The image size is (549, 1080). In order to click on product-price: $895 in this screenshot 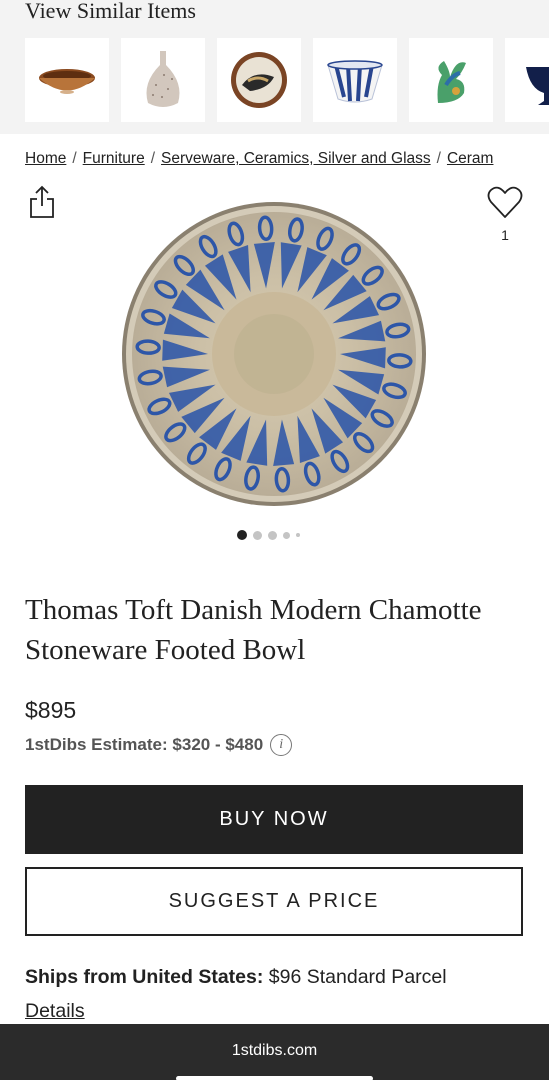, I will do `click(51, 710)`.